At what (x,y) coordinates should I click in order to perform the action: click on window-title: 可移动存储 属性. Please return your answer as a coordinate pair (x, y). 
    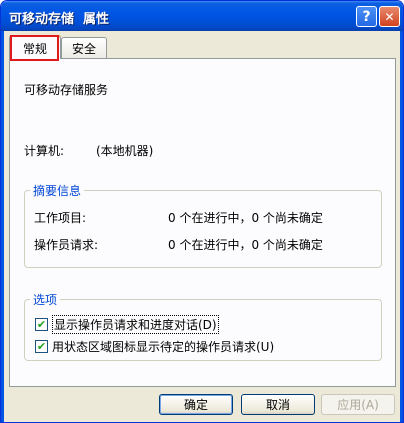
    Looking at the image, I should click on (59, 19).